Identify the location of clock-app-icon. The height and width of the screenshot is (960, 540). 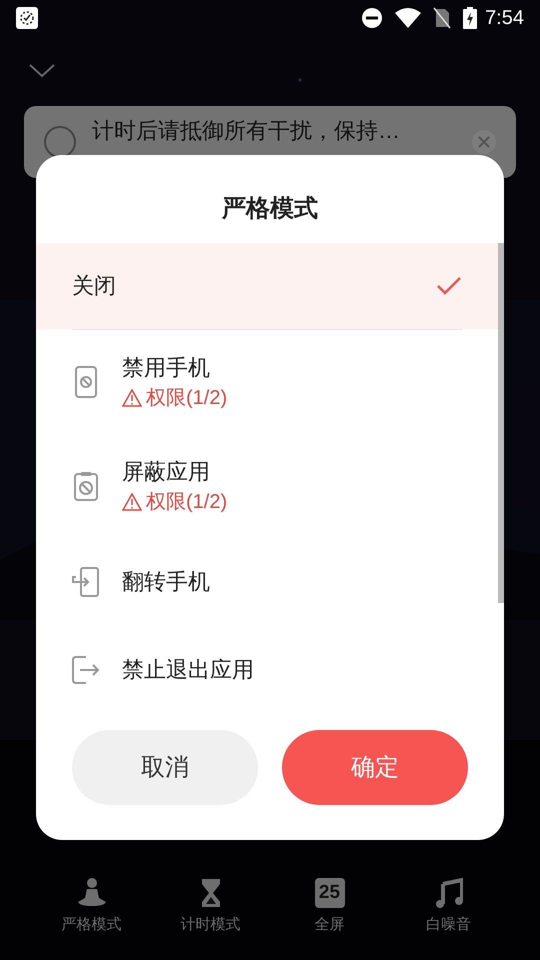
(27, 18).